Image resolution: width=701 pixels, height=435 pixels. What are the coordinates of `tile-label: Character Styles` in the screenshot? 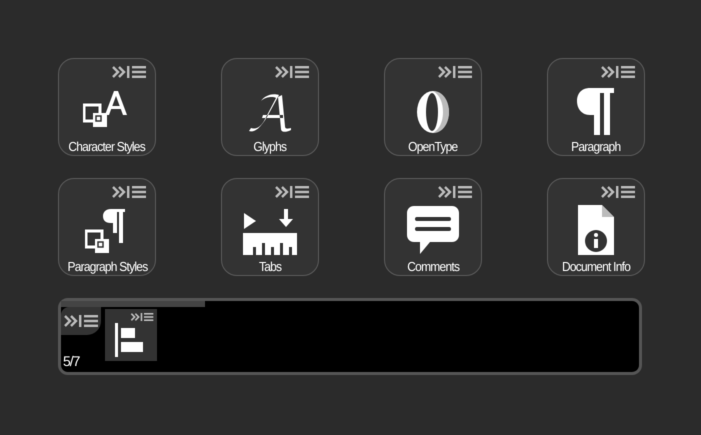 It's located at (107, 146).